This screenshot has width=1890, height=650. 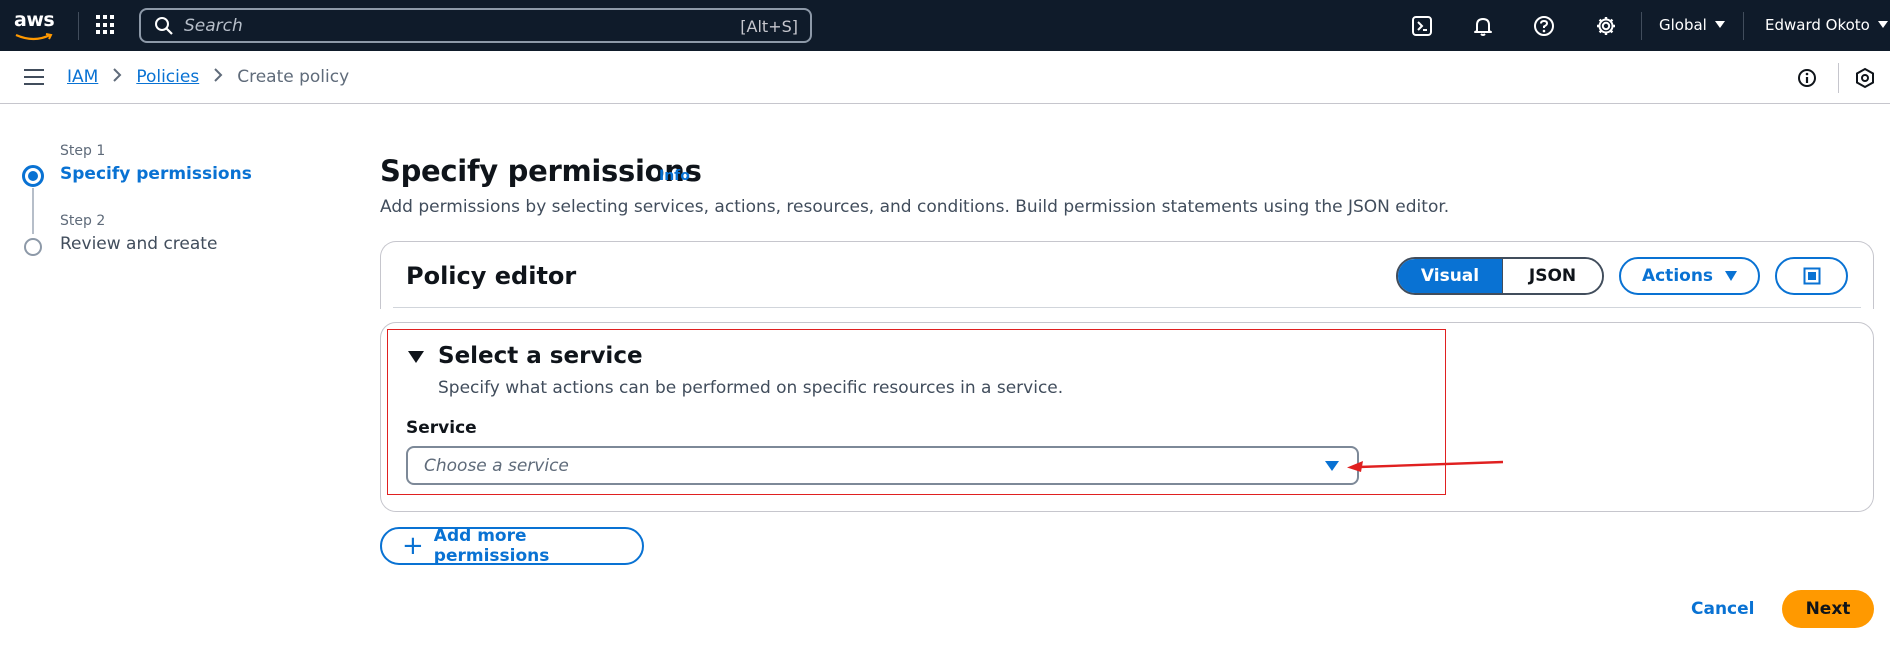 I want to click on search-shortcut: [Alt+S], so click(x=769, y=26).